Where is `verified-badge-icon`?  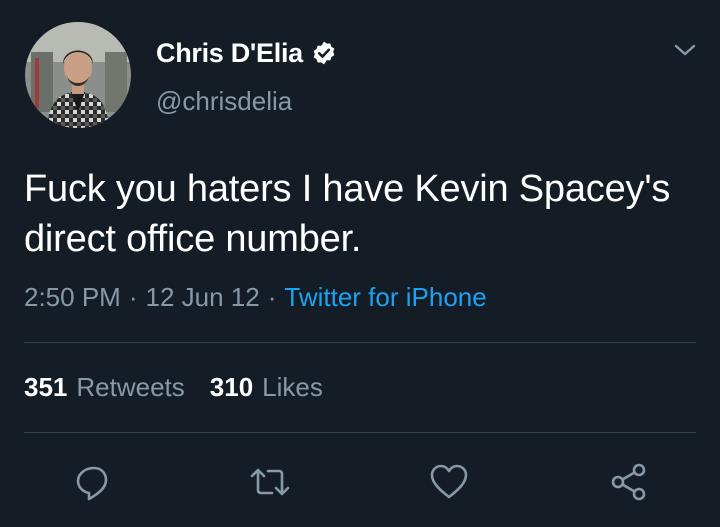 verified-badge-icon is located at coordinates (324, 53).